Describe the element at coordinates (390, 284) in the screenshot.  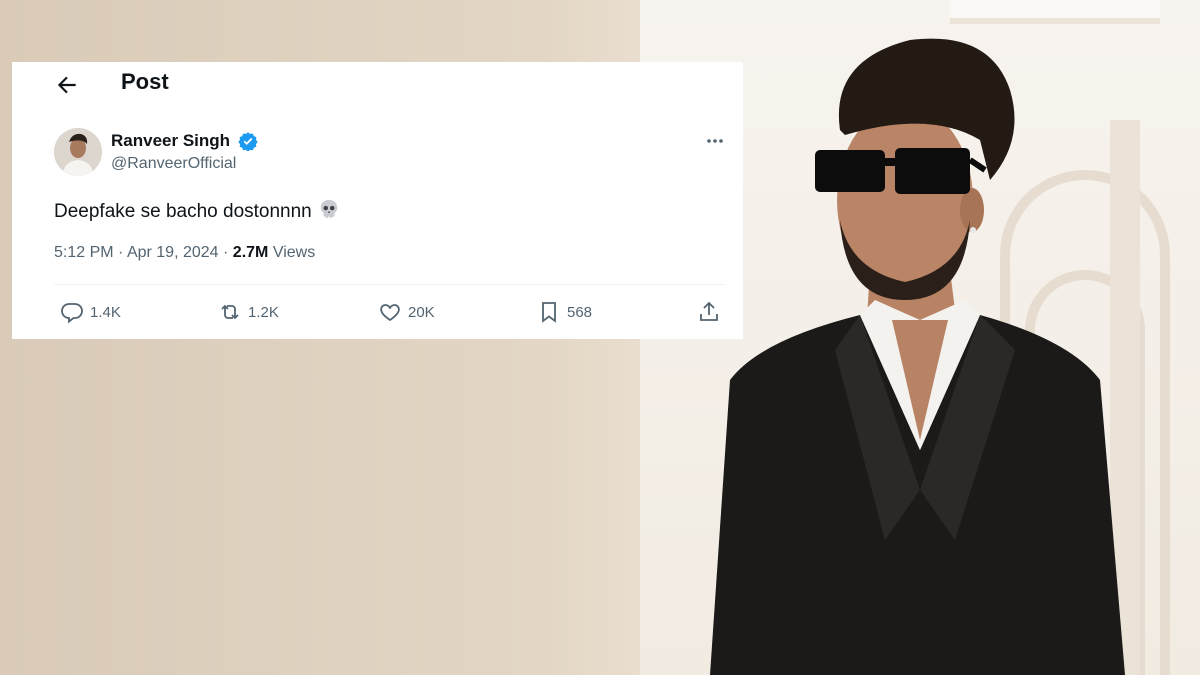
I see `divider` at that location.